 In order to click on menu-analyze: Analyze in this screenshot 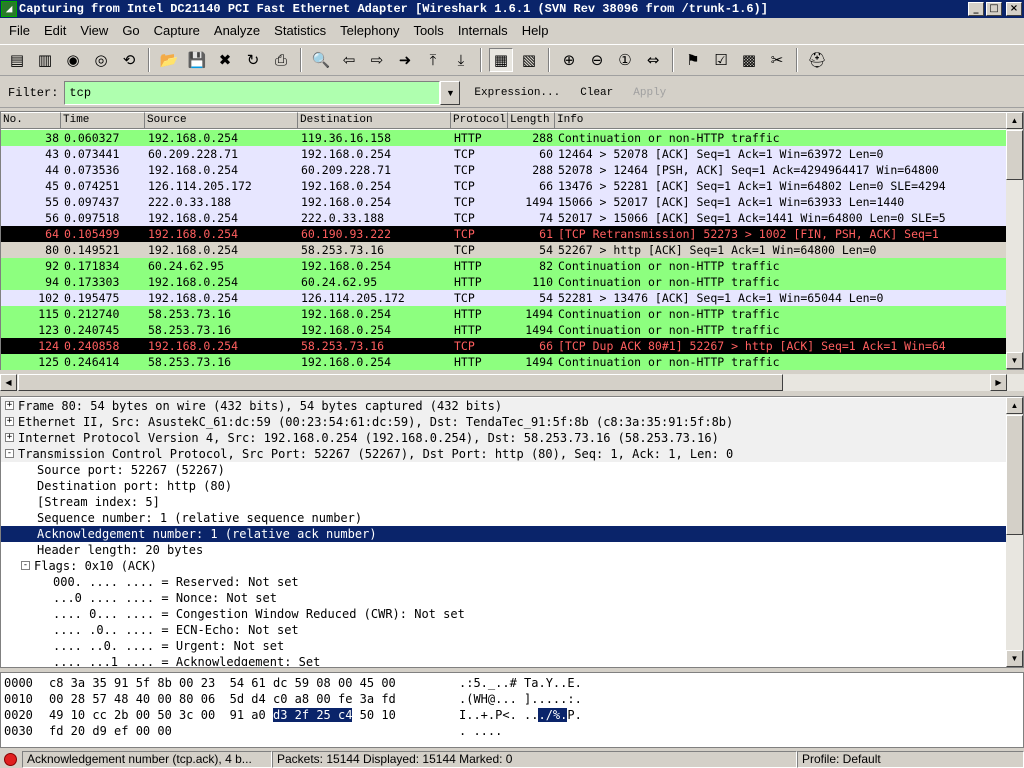, I will do `click(237, 31)`.